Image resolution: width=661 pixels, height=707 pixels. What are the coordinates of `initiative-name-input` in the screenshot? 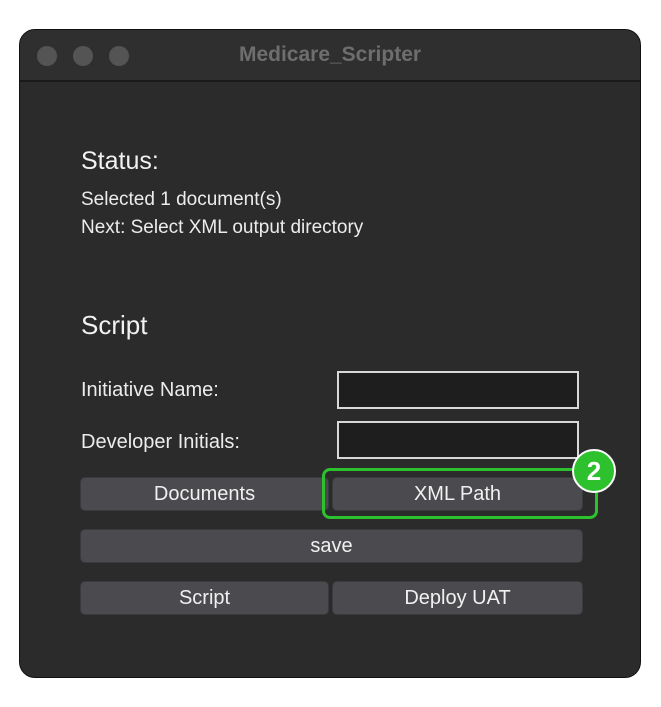 It's located at (458, 390).